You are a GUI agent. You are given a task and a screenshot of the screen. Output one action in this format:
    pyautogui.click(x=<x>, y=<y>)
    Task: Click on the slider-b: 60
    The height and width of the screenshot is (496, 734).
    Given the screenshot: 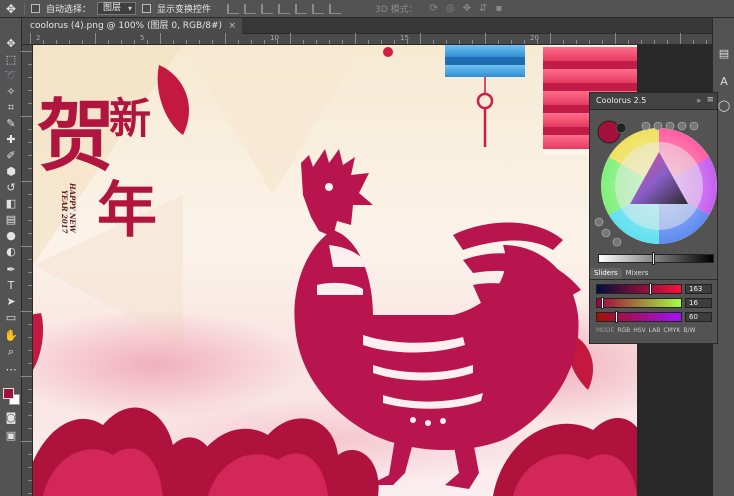 What is the action you would take?
    pyautogui.click(x=654, y=317)
    